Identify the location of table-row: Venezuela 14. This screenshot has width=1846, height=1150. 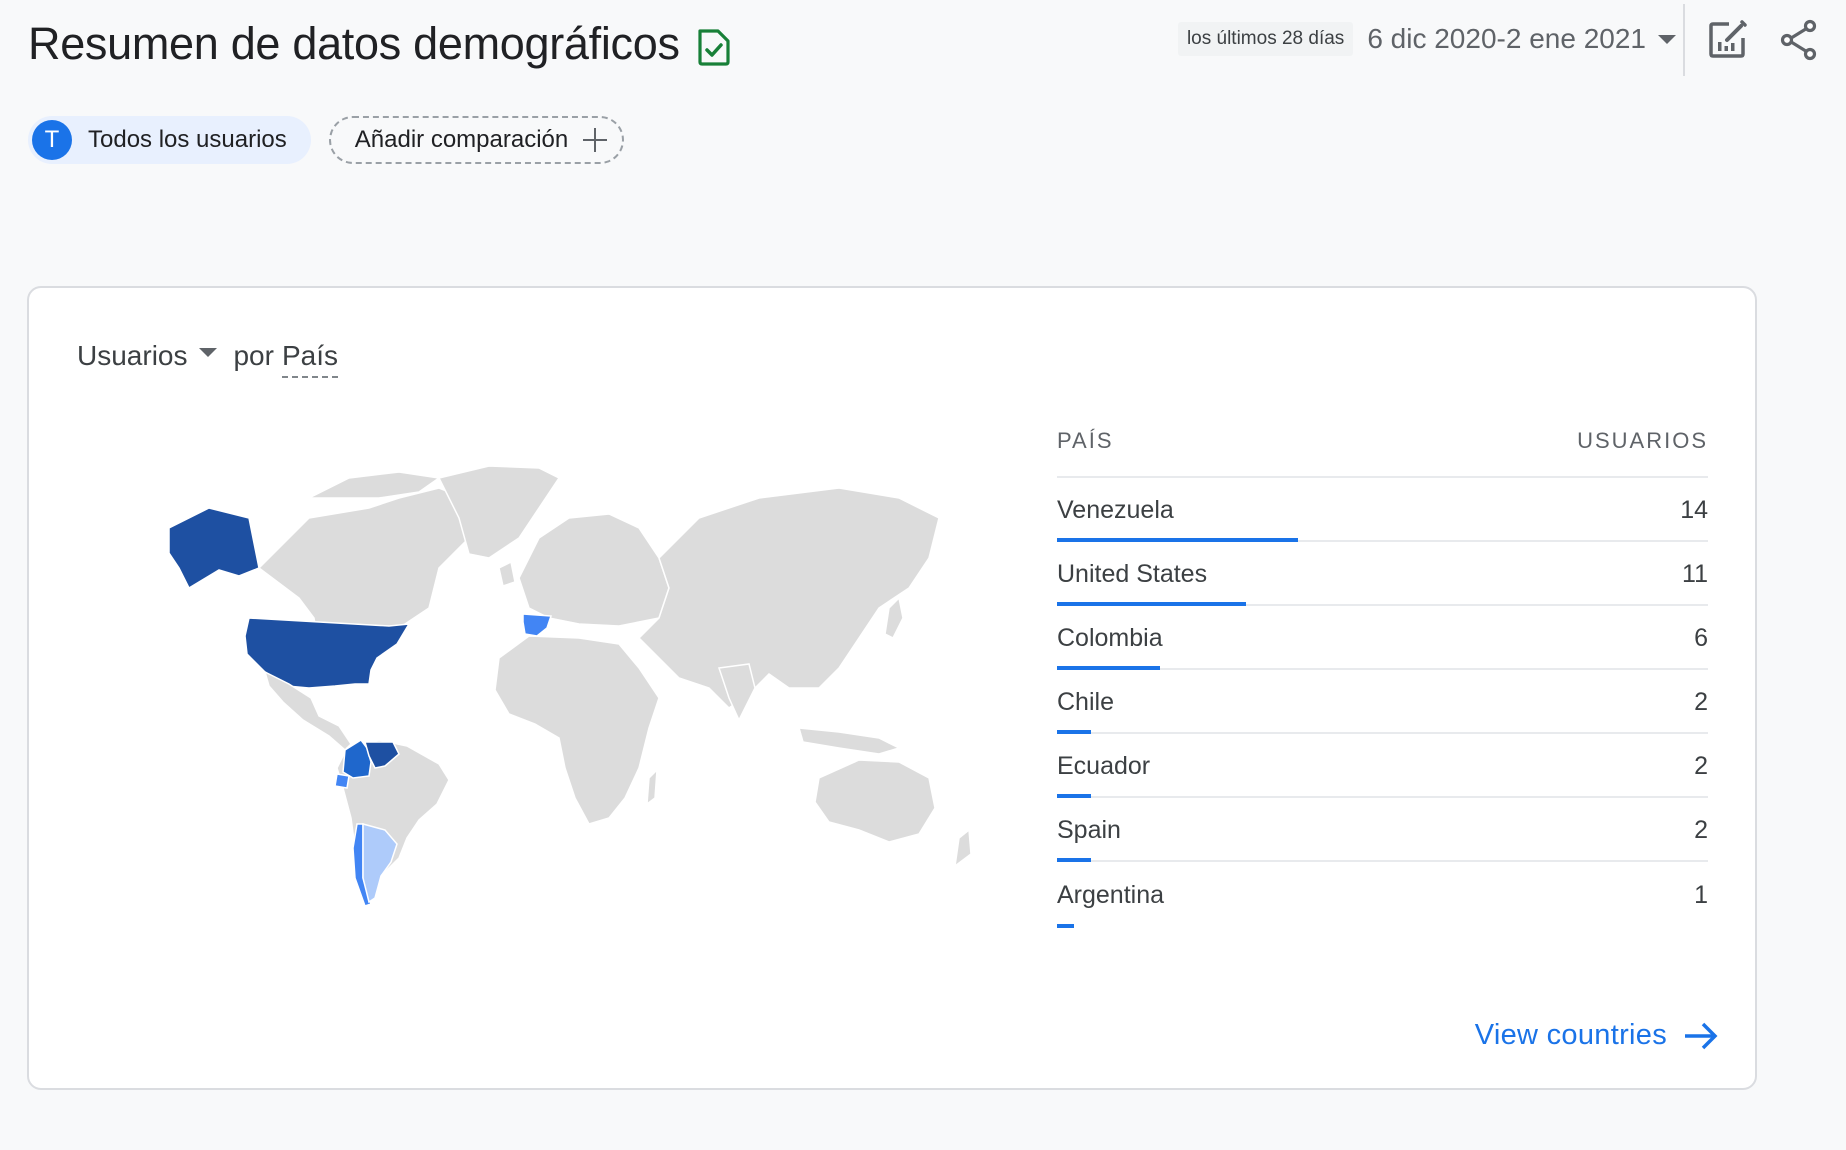
(1382, 510).